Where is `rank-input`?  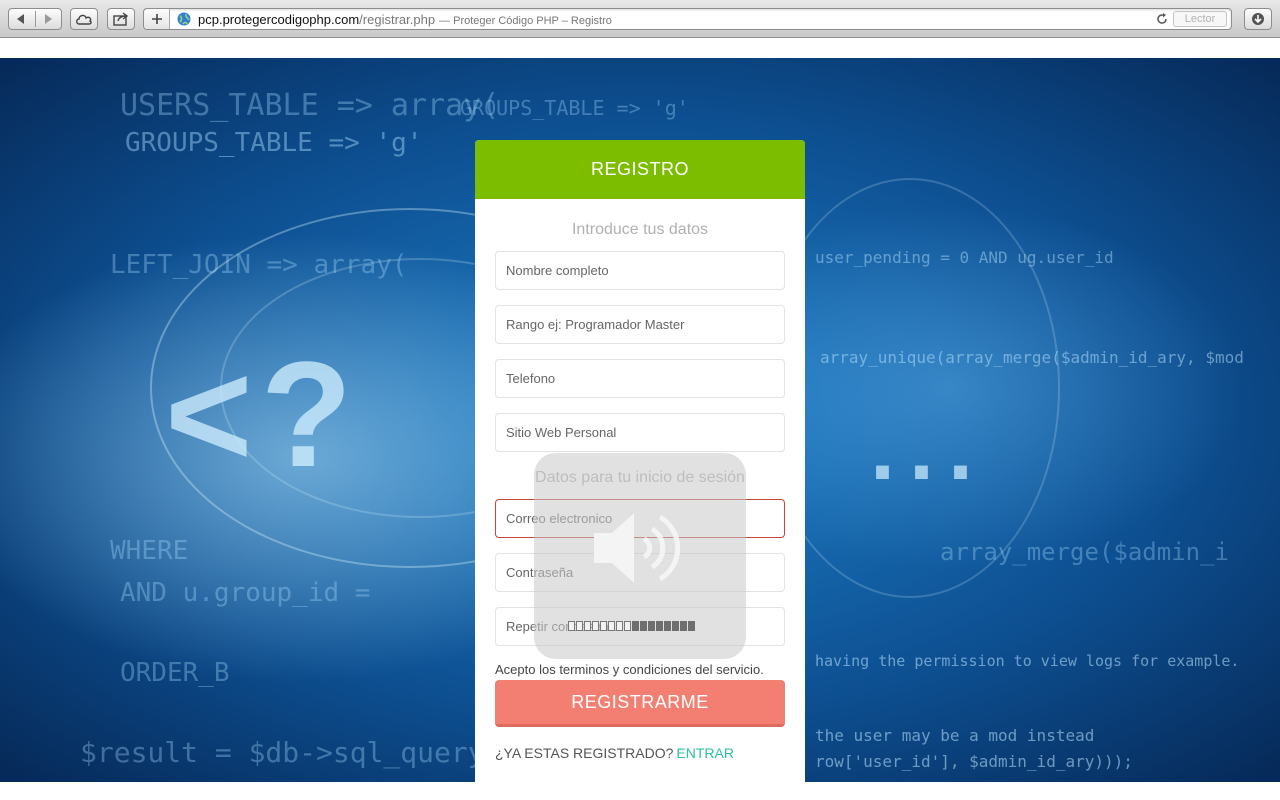 rank-input is located at coordinates (640, 324).